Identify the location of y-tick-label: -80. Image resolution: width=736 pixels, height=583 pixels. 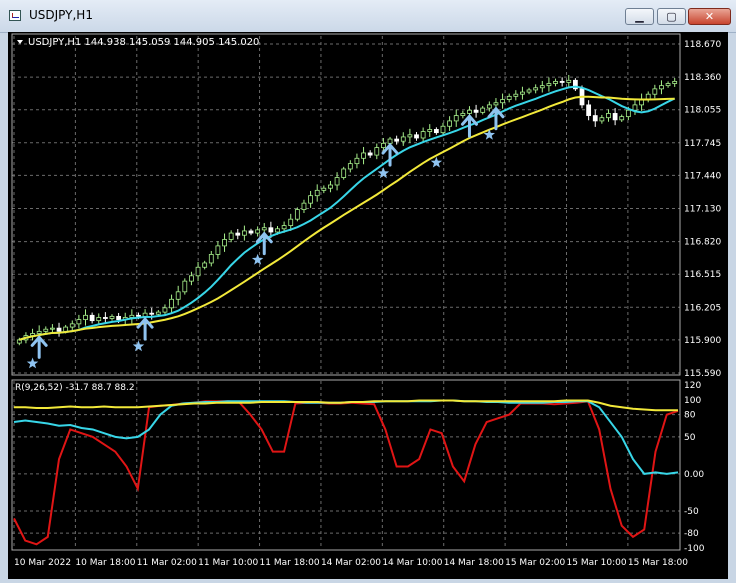
(691, 534).